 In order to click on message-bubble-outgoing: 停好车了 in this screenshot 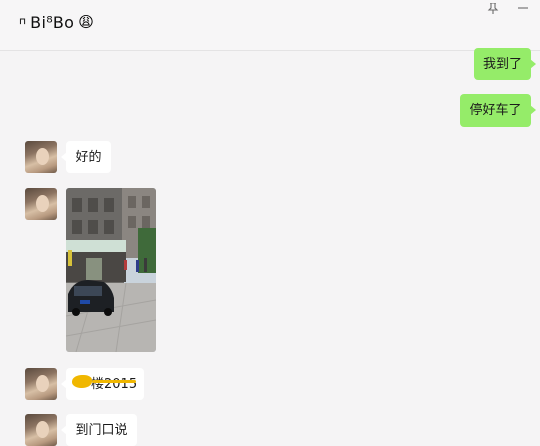, I will do `click(498, 110)`.